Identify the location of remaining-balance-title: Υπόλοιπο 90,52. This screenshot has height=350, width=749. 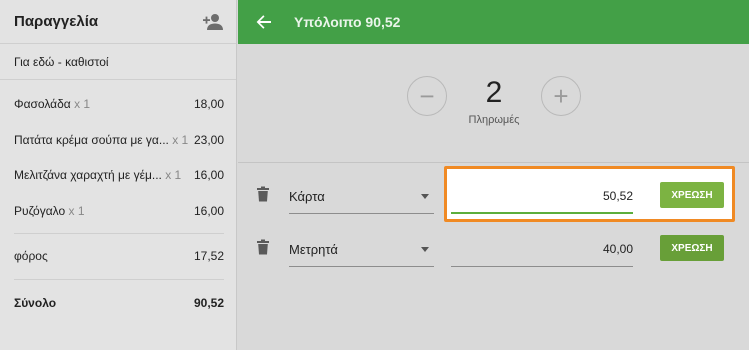
(347, 22).